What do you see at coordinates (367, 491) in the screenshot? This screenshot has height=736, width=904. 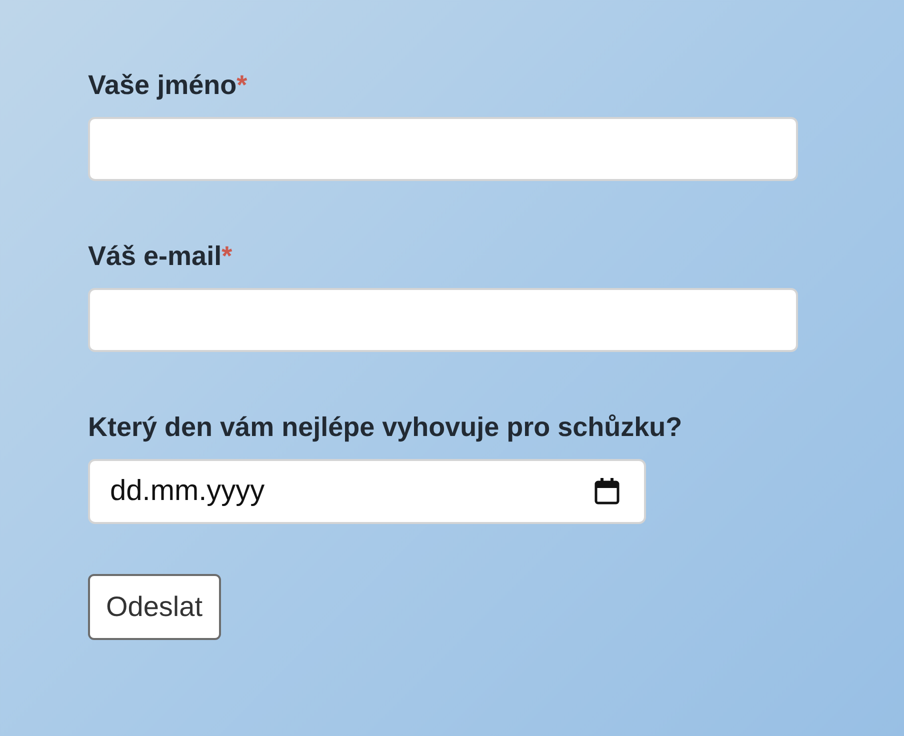 I see `date-field: dd.mm.yyyy` at bounding box center [367, 491].